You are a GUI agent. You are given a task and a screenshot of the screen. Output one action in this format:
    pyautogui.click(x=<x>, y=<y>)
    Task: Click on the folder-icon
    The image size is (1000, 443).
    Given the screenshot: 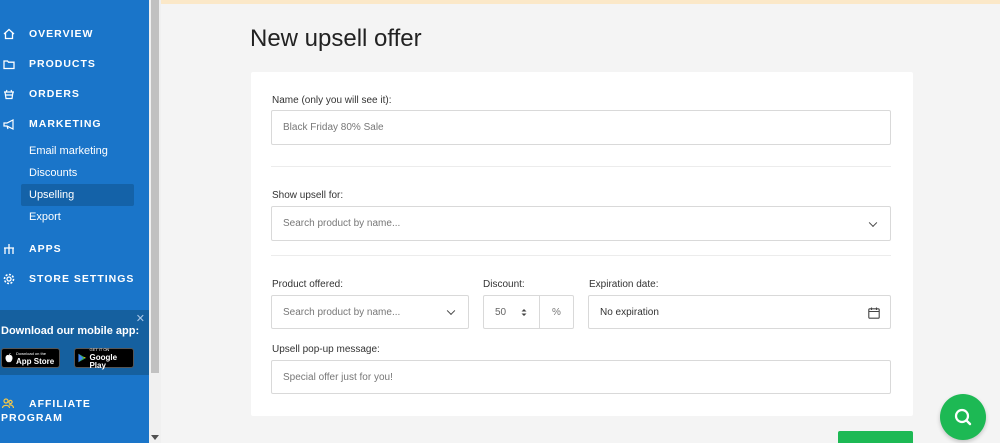 What is the action you would take?
    pyautogui.click(x=9, y=64)
    